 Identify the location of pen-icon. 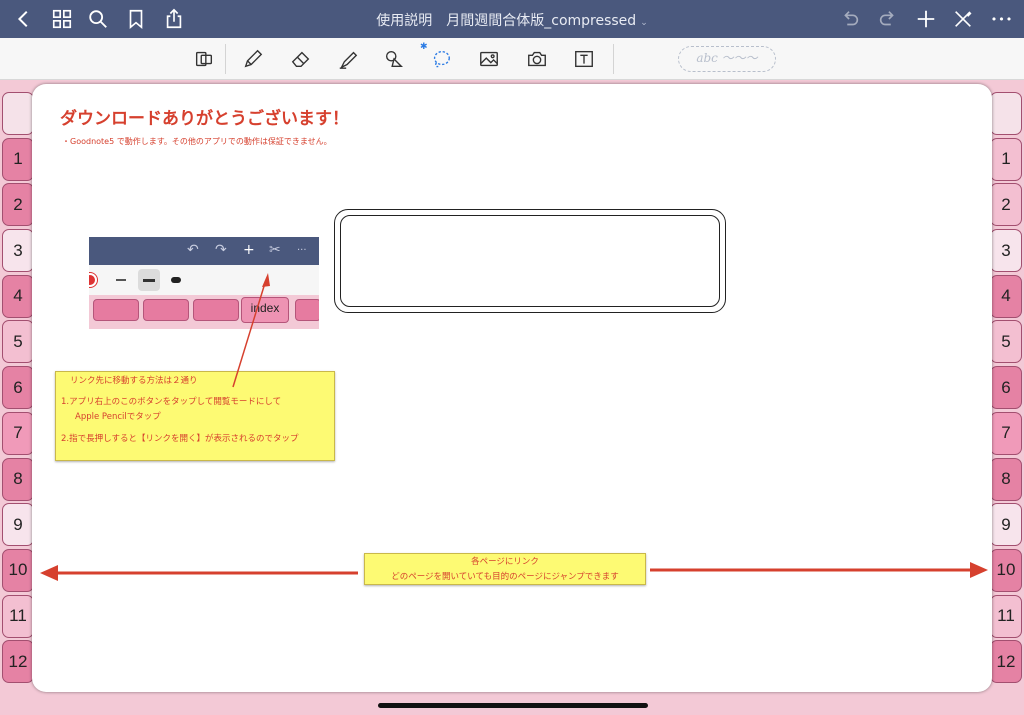
(253, 59).